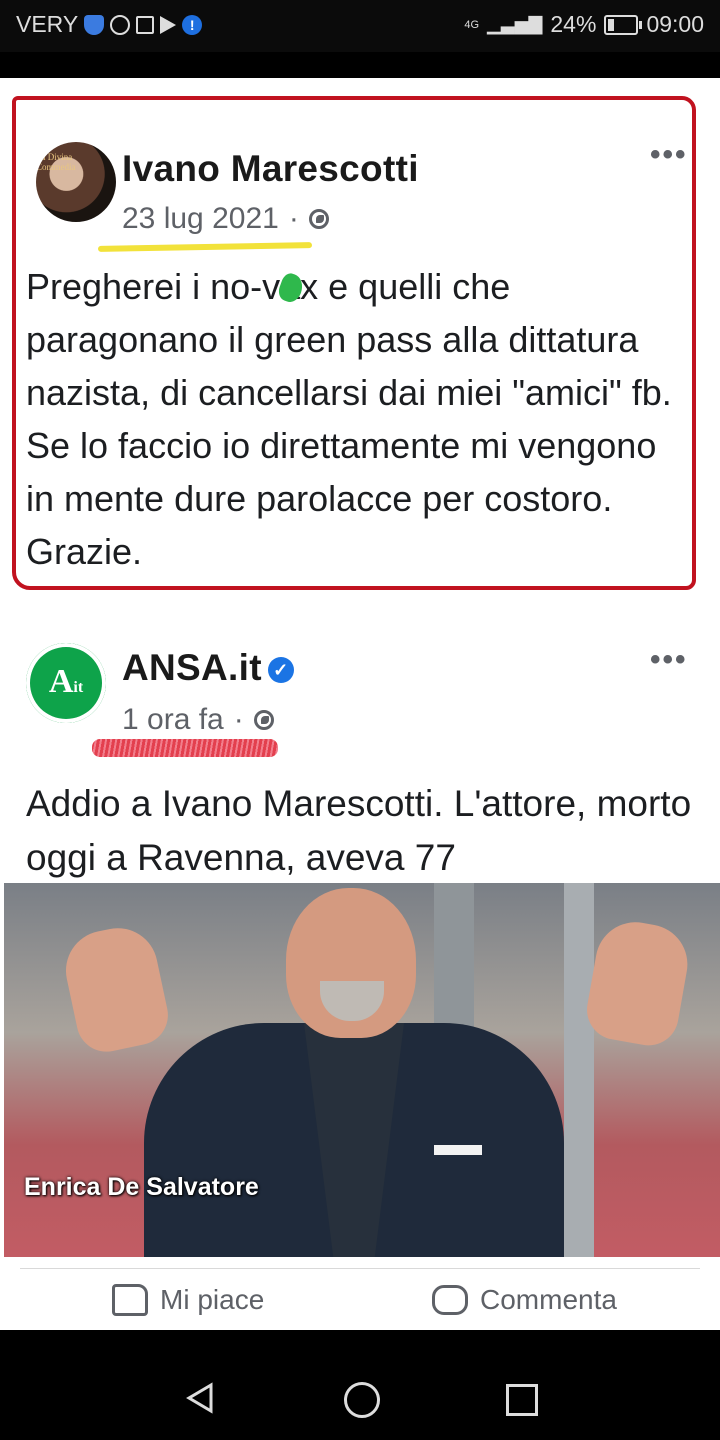 The width and height of the screenshot is (720, 1440). What do you see at coordinates (675, 24) in the screenshot?
I see `clock: 09:00` at bounding box center [675, 24].